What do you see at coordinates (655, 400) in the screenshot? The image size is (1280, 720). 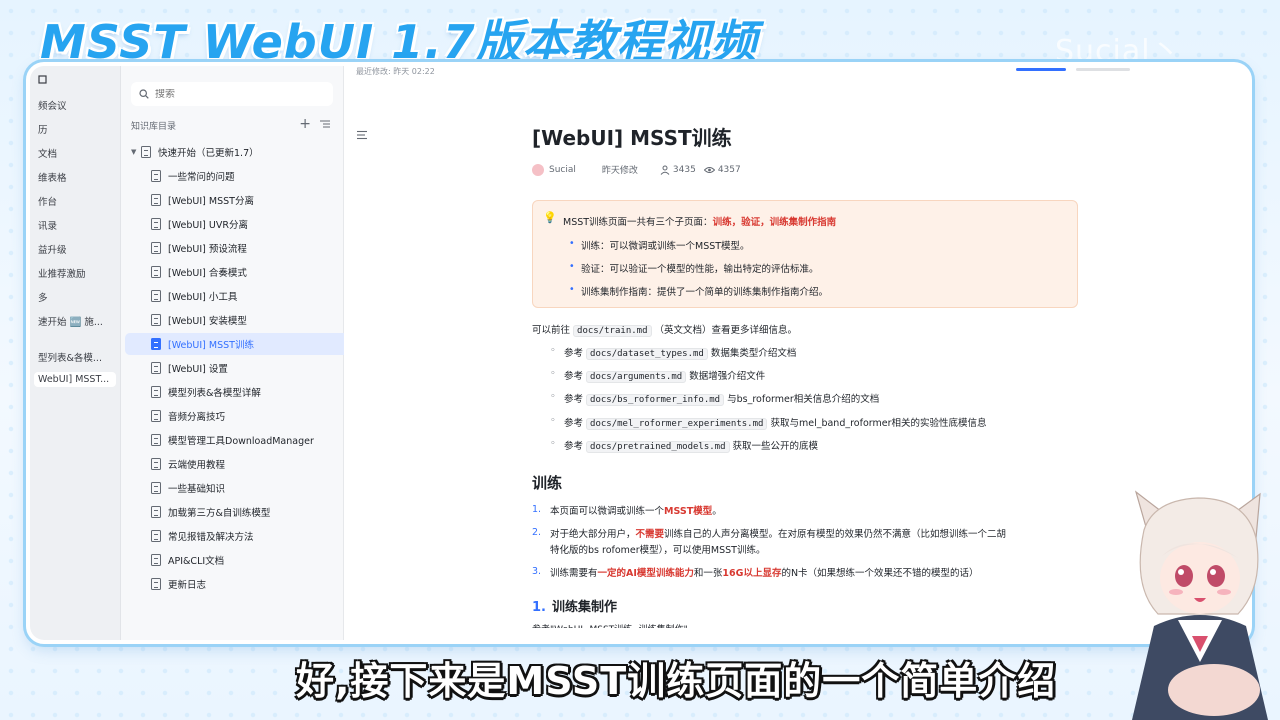 I see `inline-code: docs/bs_roformer_info.md` at bounding box center [655, 400].